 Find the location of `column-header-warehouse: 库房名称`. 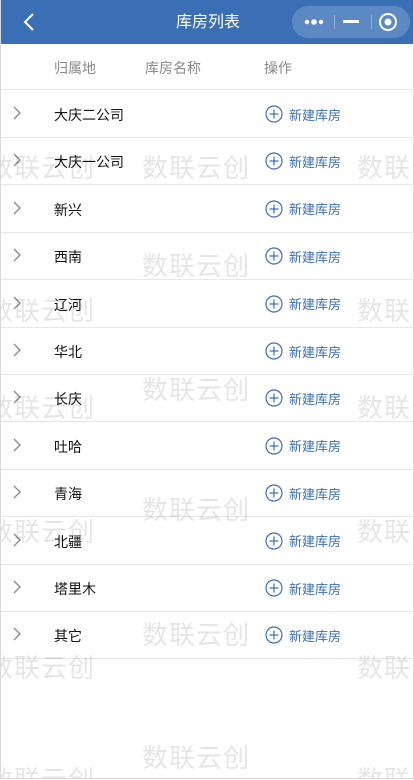

column-header-warehouse: 库房名称 is located at coordinates (173, 69).